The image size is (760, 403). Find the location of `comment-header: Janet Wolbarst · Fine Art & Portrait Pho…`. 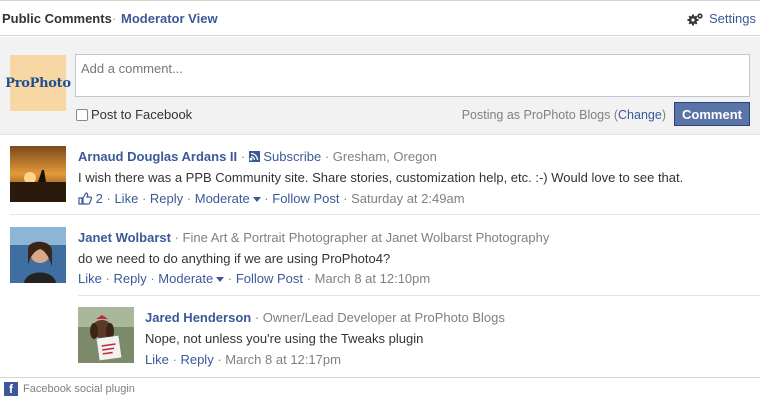

comment-header: Janet Wolbarst · Fine Art & Portrait Pho… is located at coordinates (313, 237).